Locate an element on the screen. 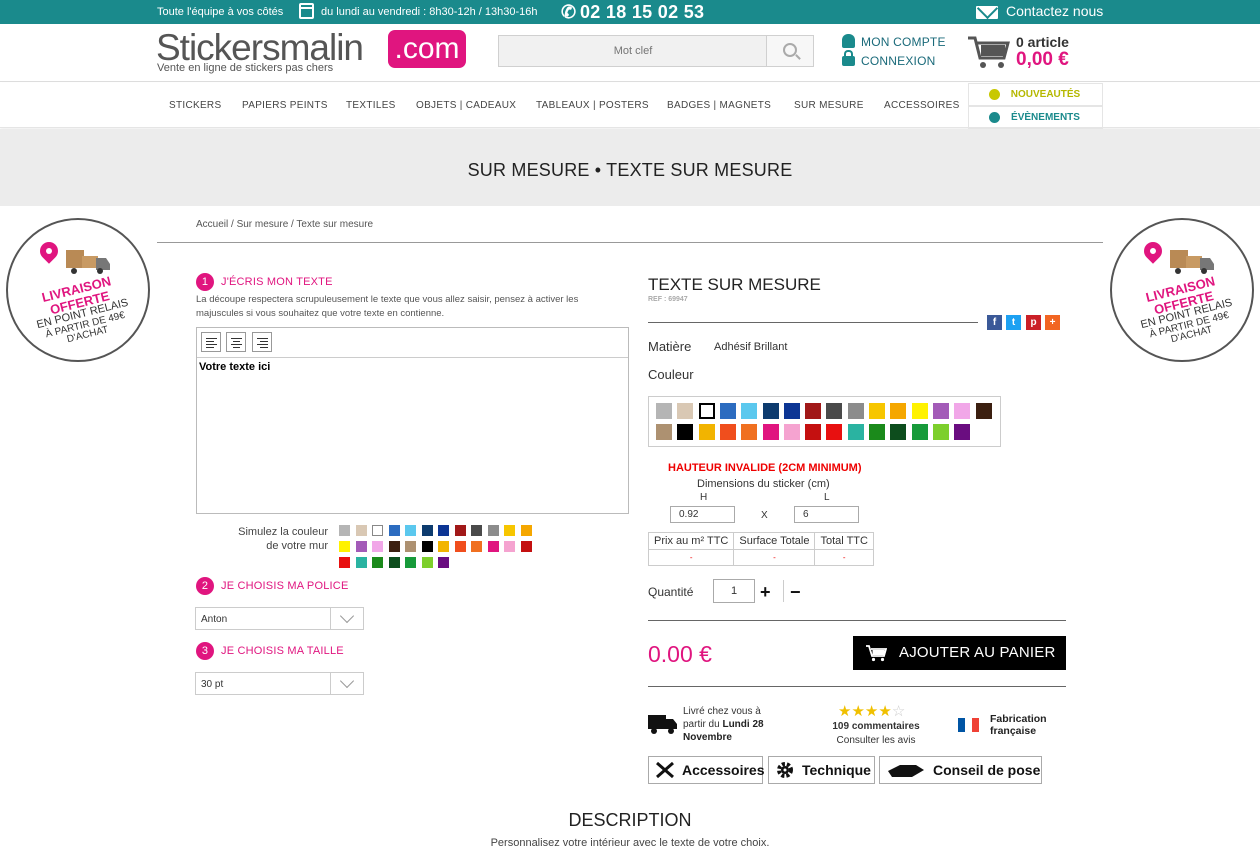 This screenshot has width=1260, height=850. nav-gifts: OBJETS | CADEAUX is located at coordinates (466, 105).